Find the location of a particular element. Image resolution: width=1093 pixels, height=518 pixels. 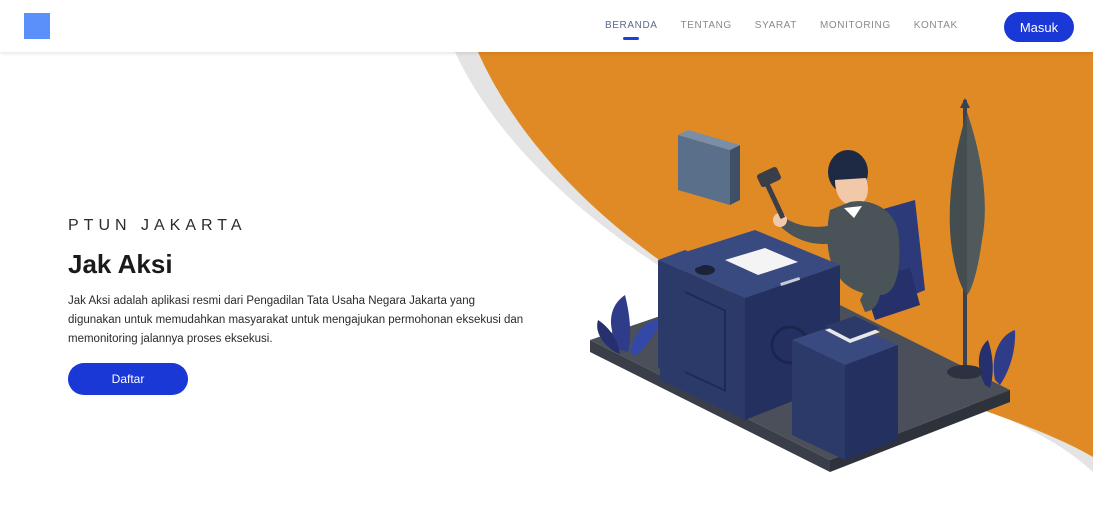

nav-link-label: BERANDA is located at coordinates (631, 25).